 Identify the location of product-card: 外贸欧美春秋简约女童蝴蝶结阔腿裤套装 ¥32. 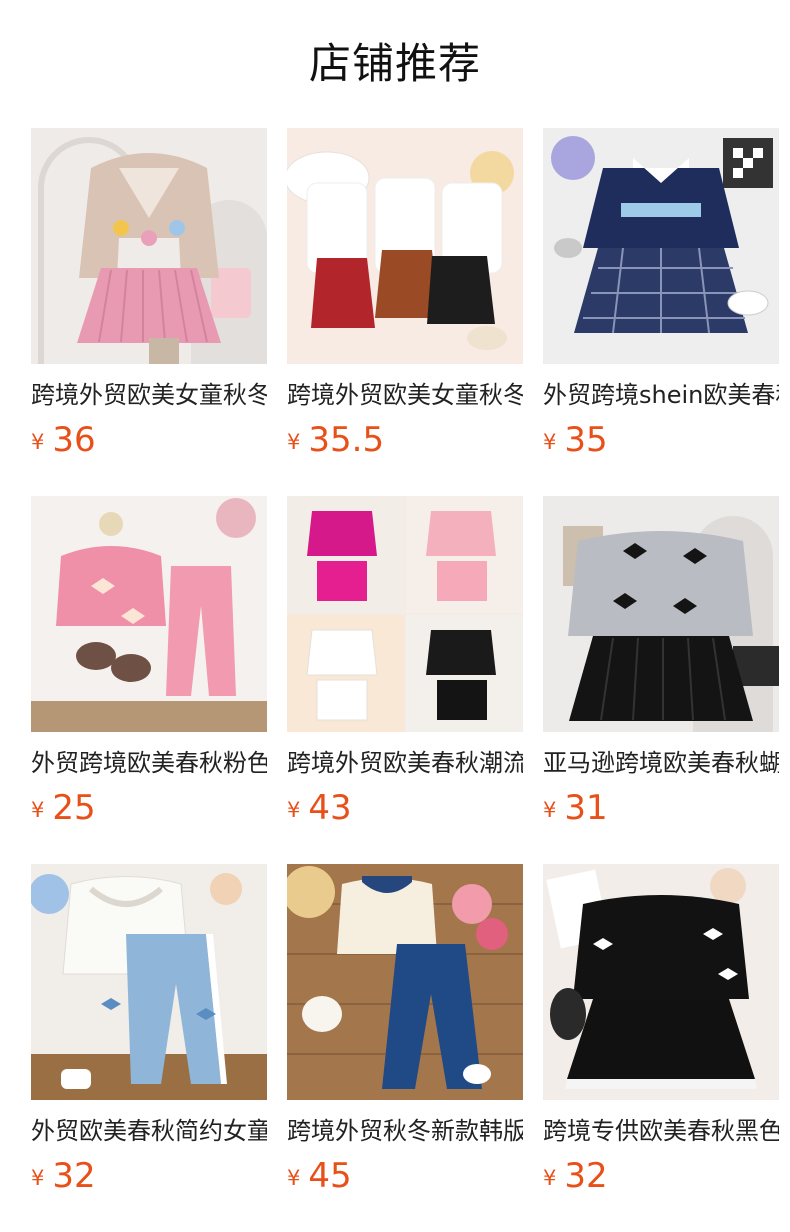
(149, 1031).